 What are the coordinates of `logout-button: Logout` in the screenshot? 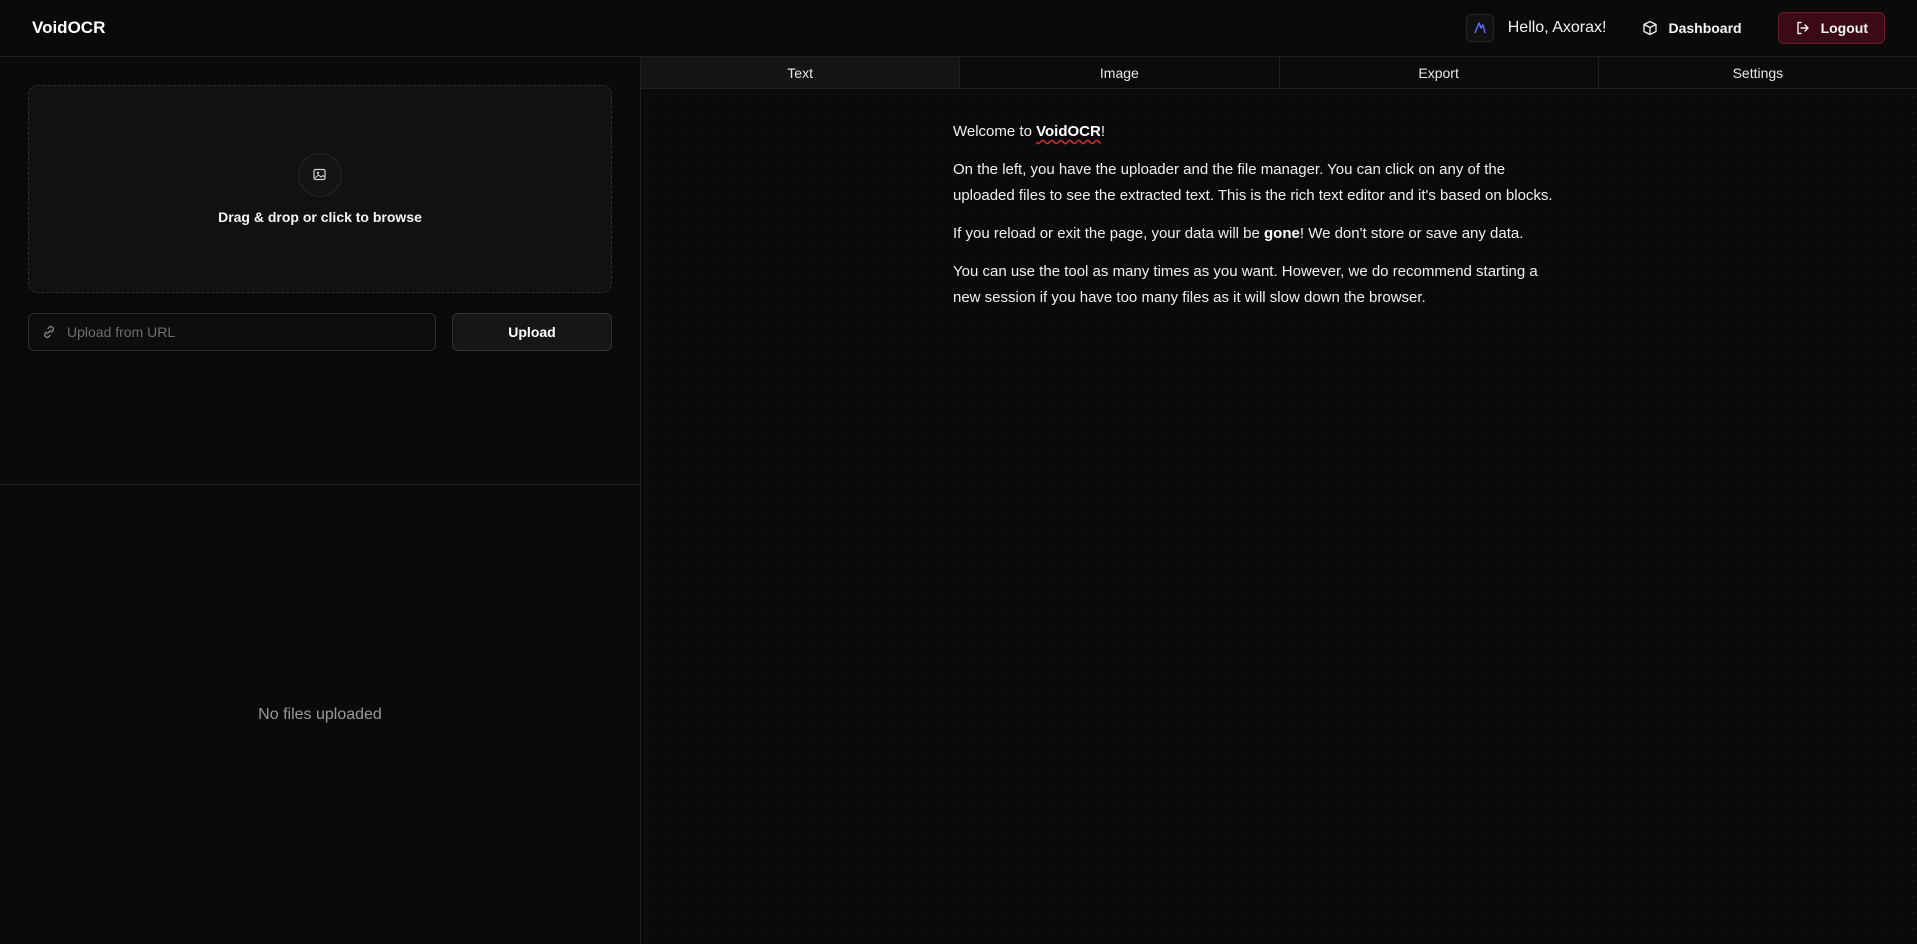 It's located at (1831, 28).